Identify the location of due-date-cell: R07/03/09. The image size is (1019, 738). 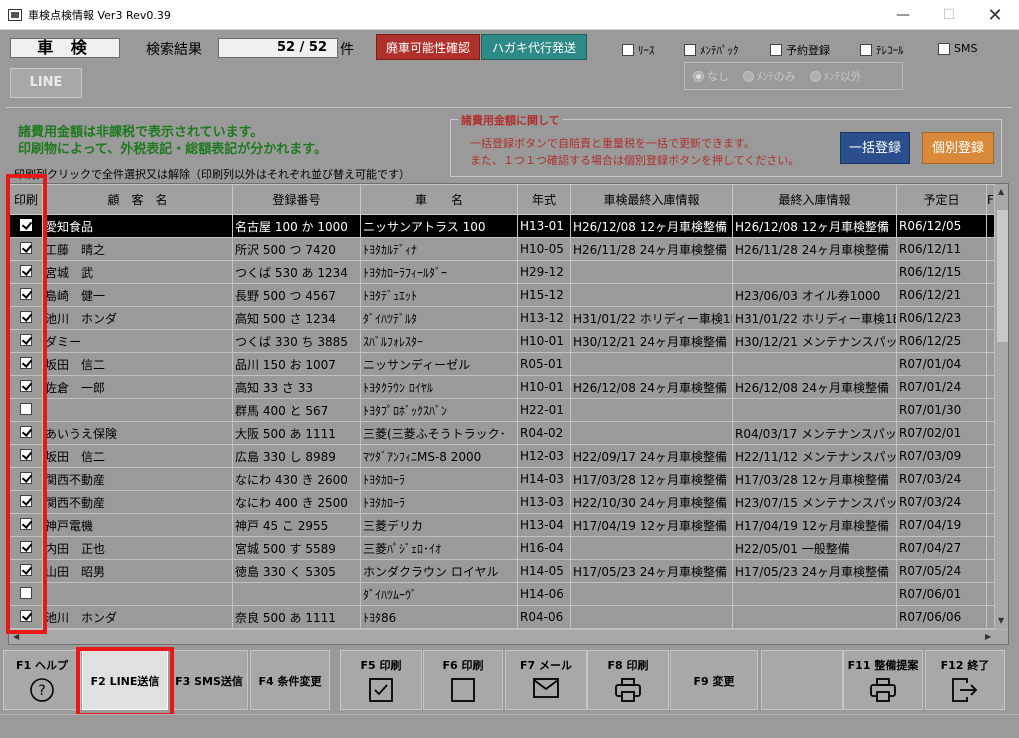
(941, 456).